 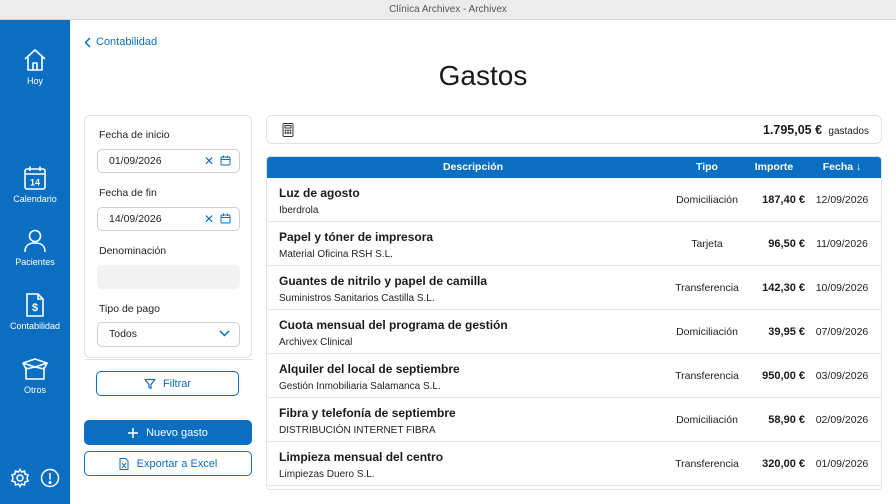 I want to click on user-icon, so click(x=35, y=241).